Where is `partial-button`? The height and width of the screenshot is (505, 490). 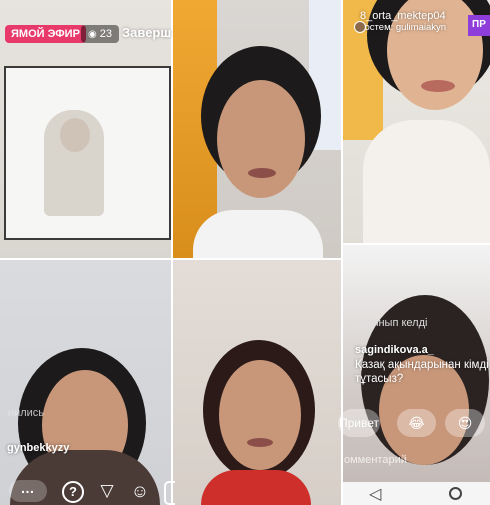 partial-button is located at coordinates (169, 493).